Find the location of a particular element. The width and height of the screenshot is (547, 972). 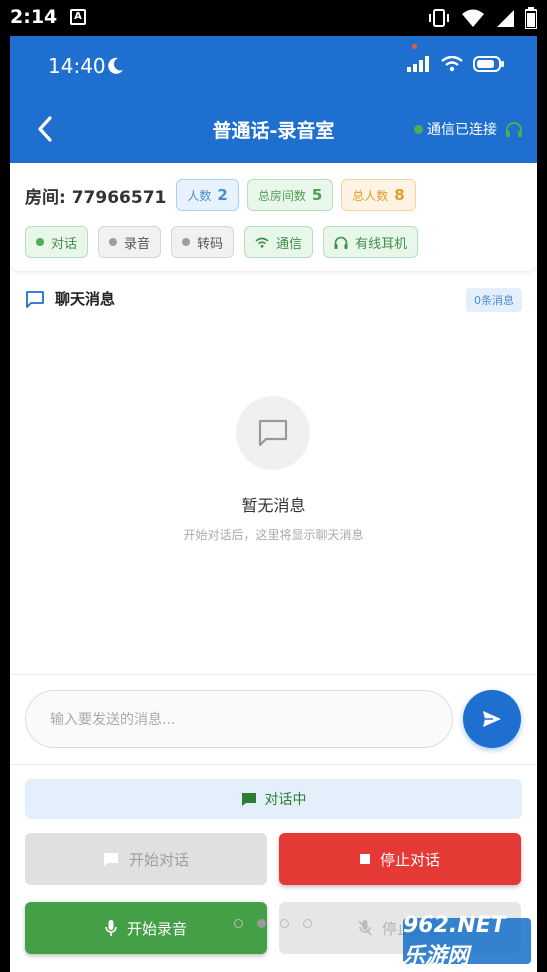

app-header: 14:40 普通话-录音室 通信已连接 is located at coordinates (273, 99).